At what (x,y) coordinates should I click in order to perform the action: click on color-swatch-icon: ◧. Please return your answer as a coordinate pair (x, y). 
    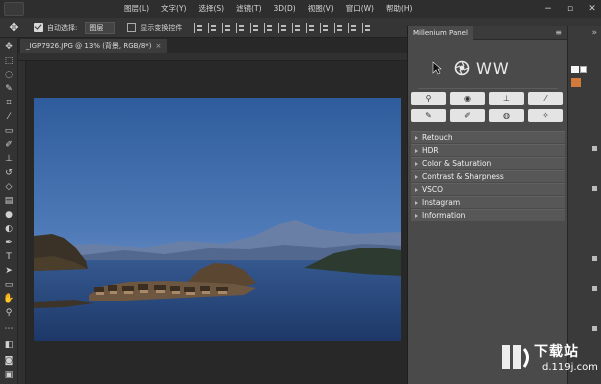
    Looking at the image, I should click on (9, 345).